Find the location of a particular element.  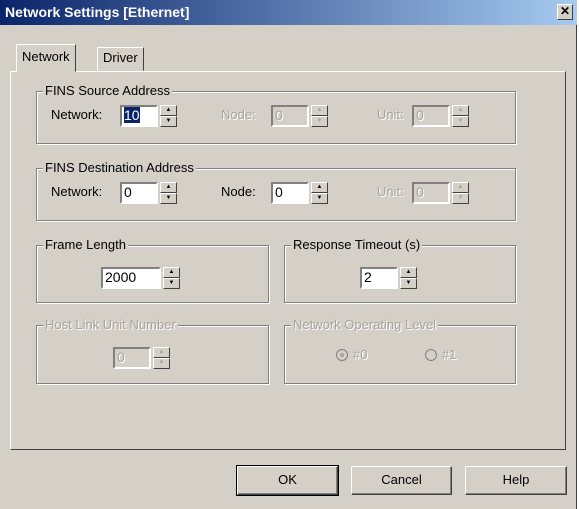

source-node-spinner: 0 ▲ ▼ is located at coordinates (299, 116).